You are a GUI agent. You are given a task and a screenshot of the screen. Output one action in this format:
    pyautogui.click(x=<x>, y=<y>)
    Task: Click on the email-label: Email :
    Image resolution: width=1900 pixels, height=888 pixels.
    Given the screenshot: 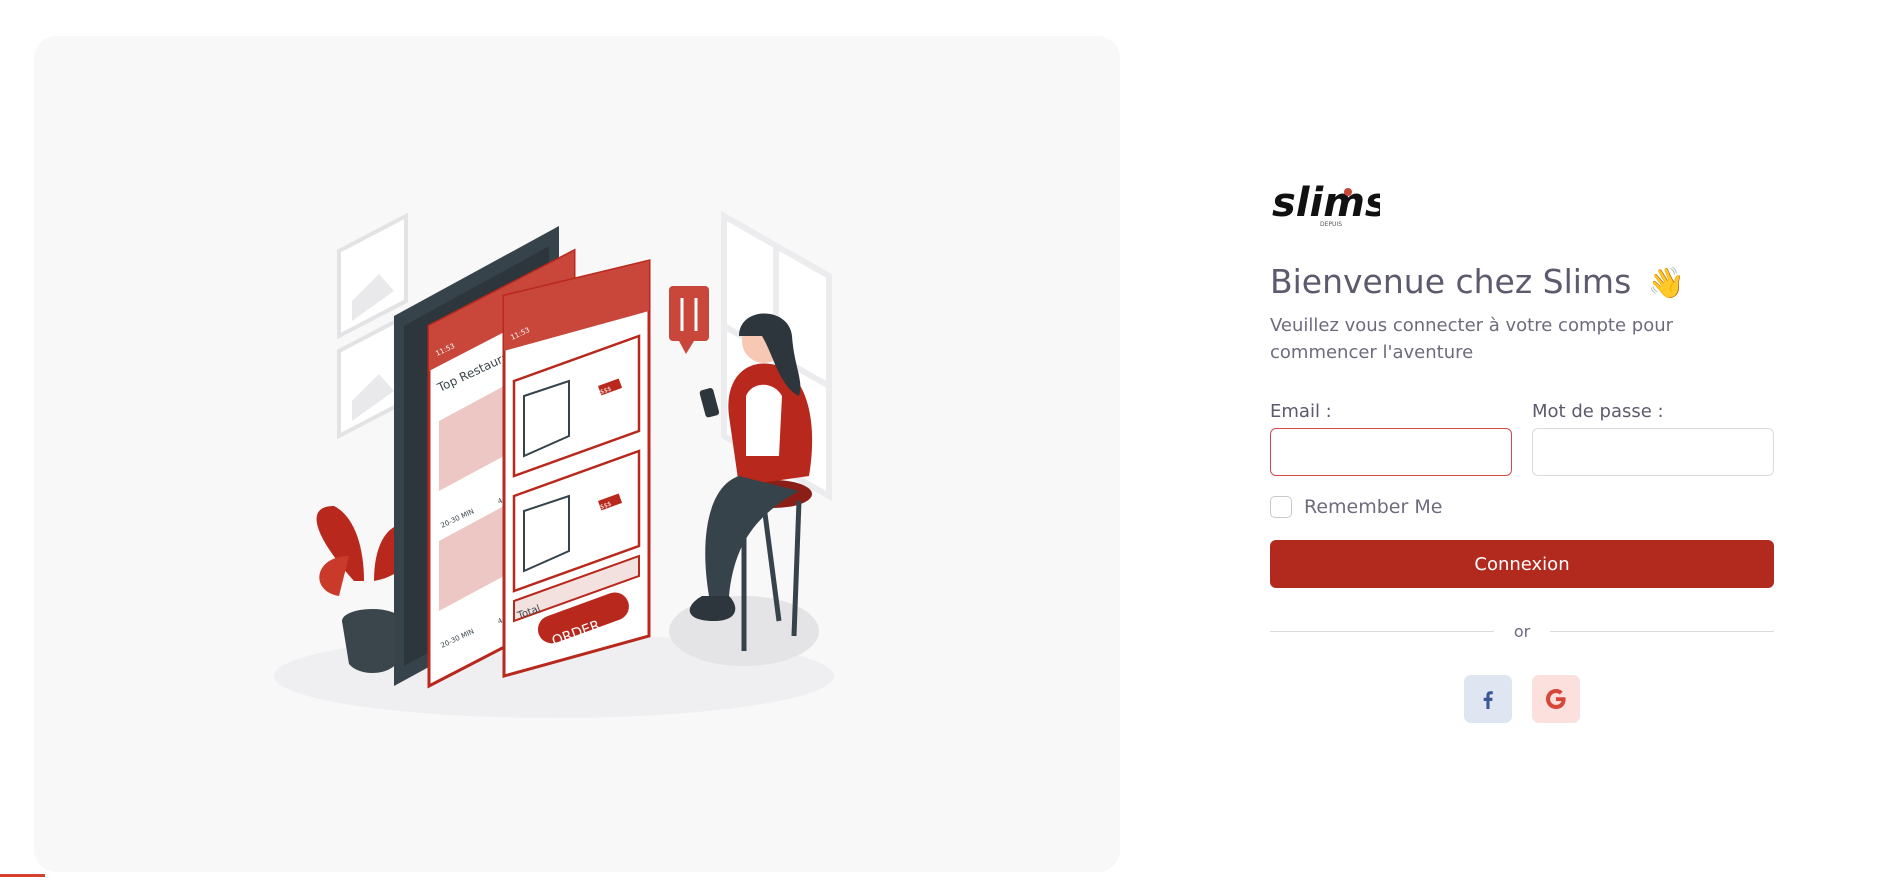 What is the action you would take?
    pyautogui.click(x=1301, y=411)
    